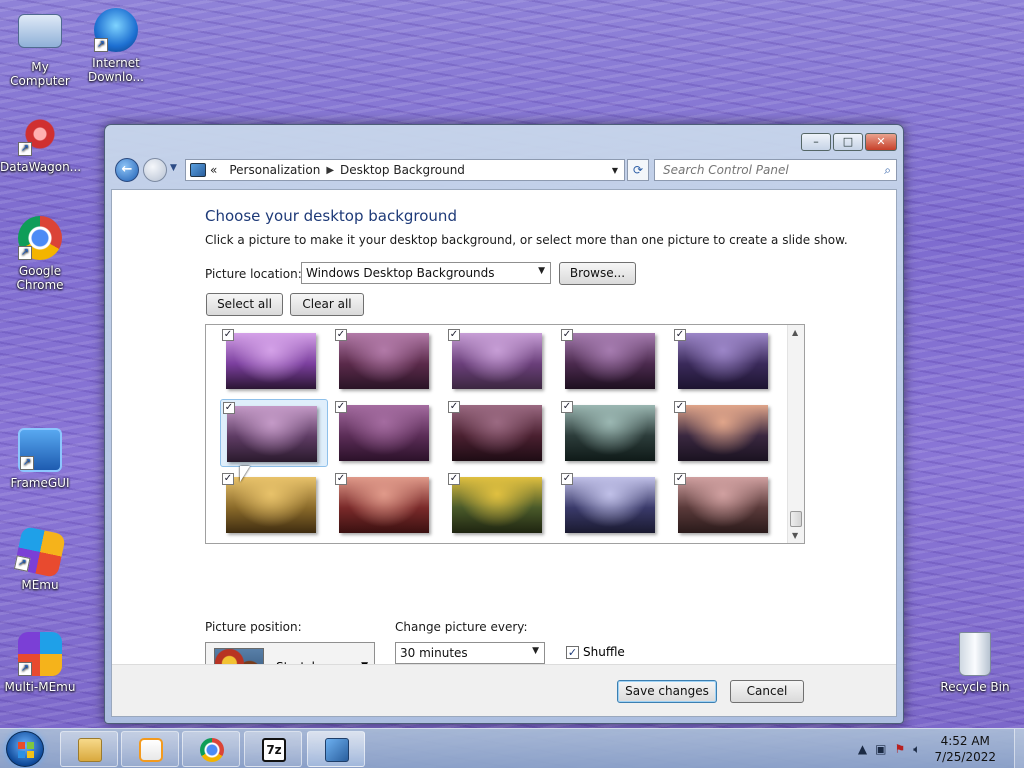  I want to click on clock-date: 7/25/2022, so click(965, 757).